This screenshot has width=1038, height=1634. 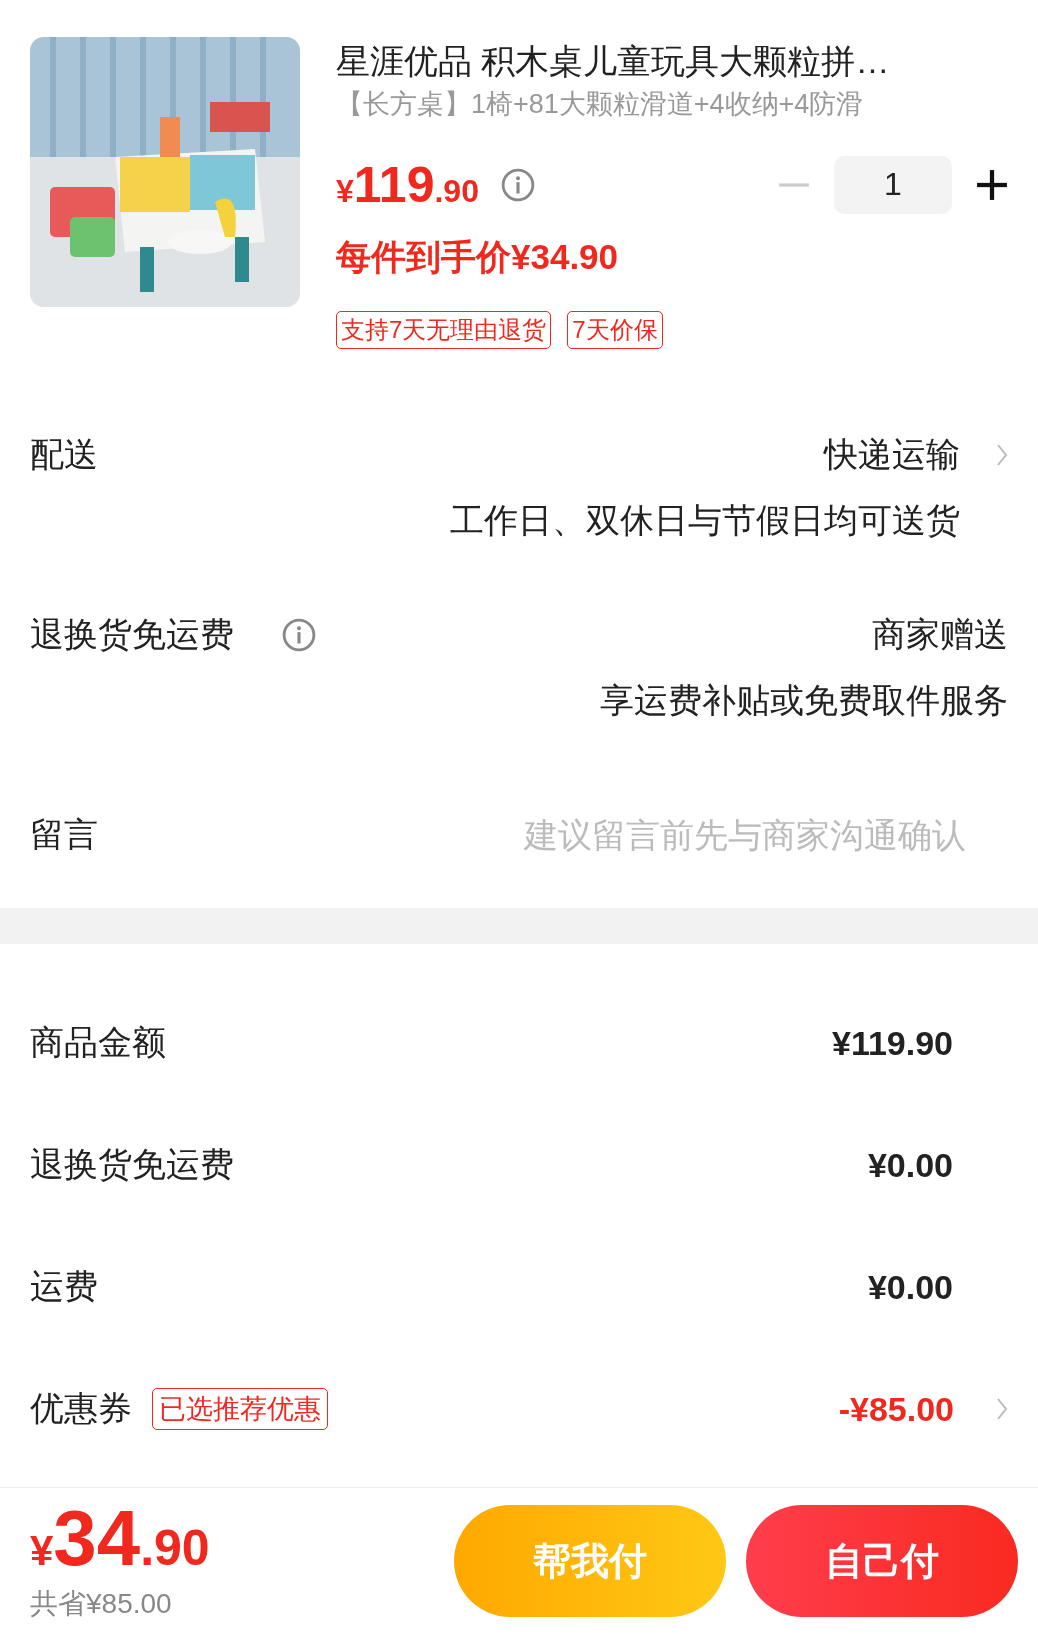 What do you see at coordinates (240, 1409) in the screenshot?
I see `coupon-badge: 已选推荐优惠` at bounding box center [240, 1409].